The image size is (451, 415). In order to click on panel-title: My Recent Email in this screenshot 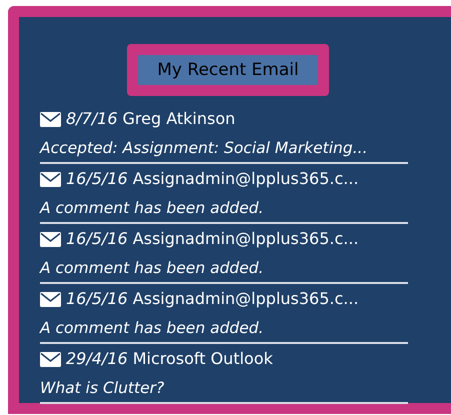, I will do `click(228, 70)`.